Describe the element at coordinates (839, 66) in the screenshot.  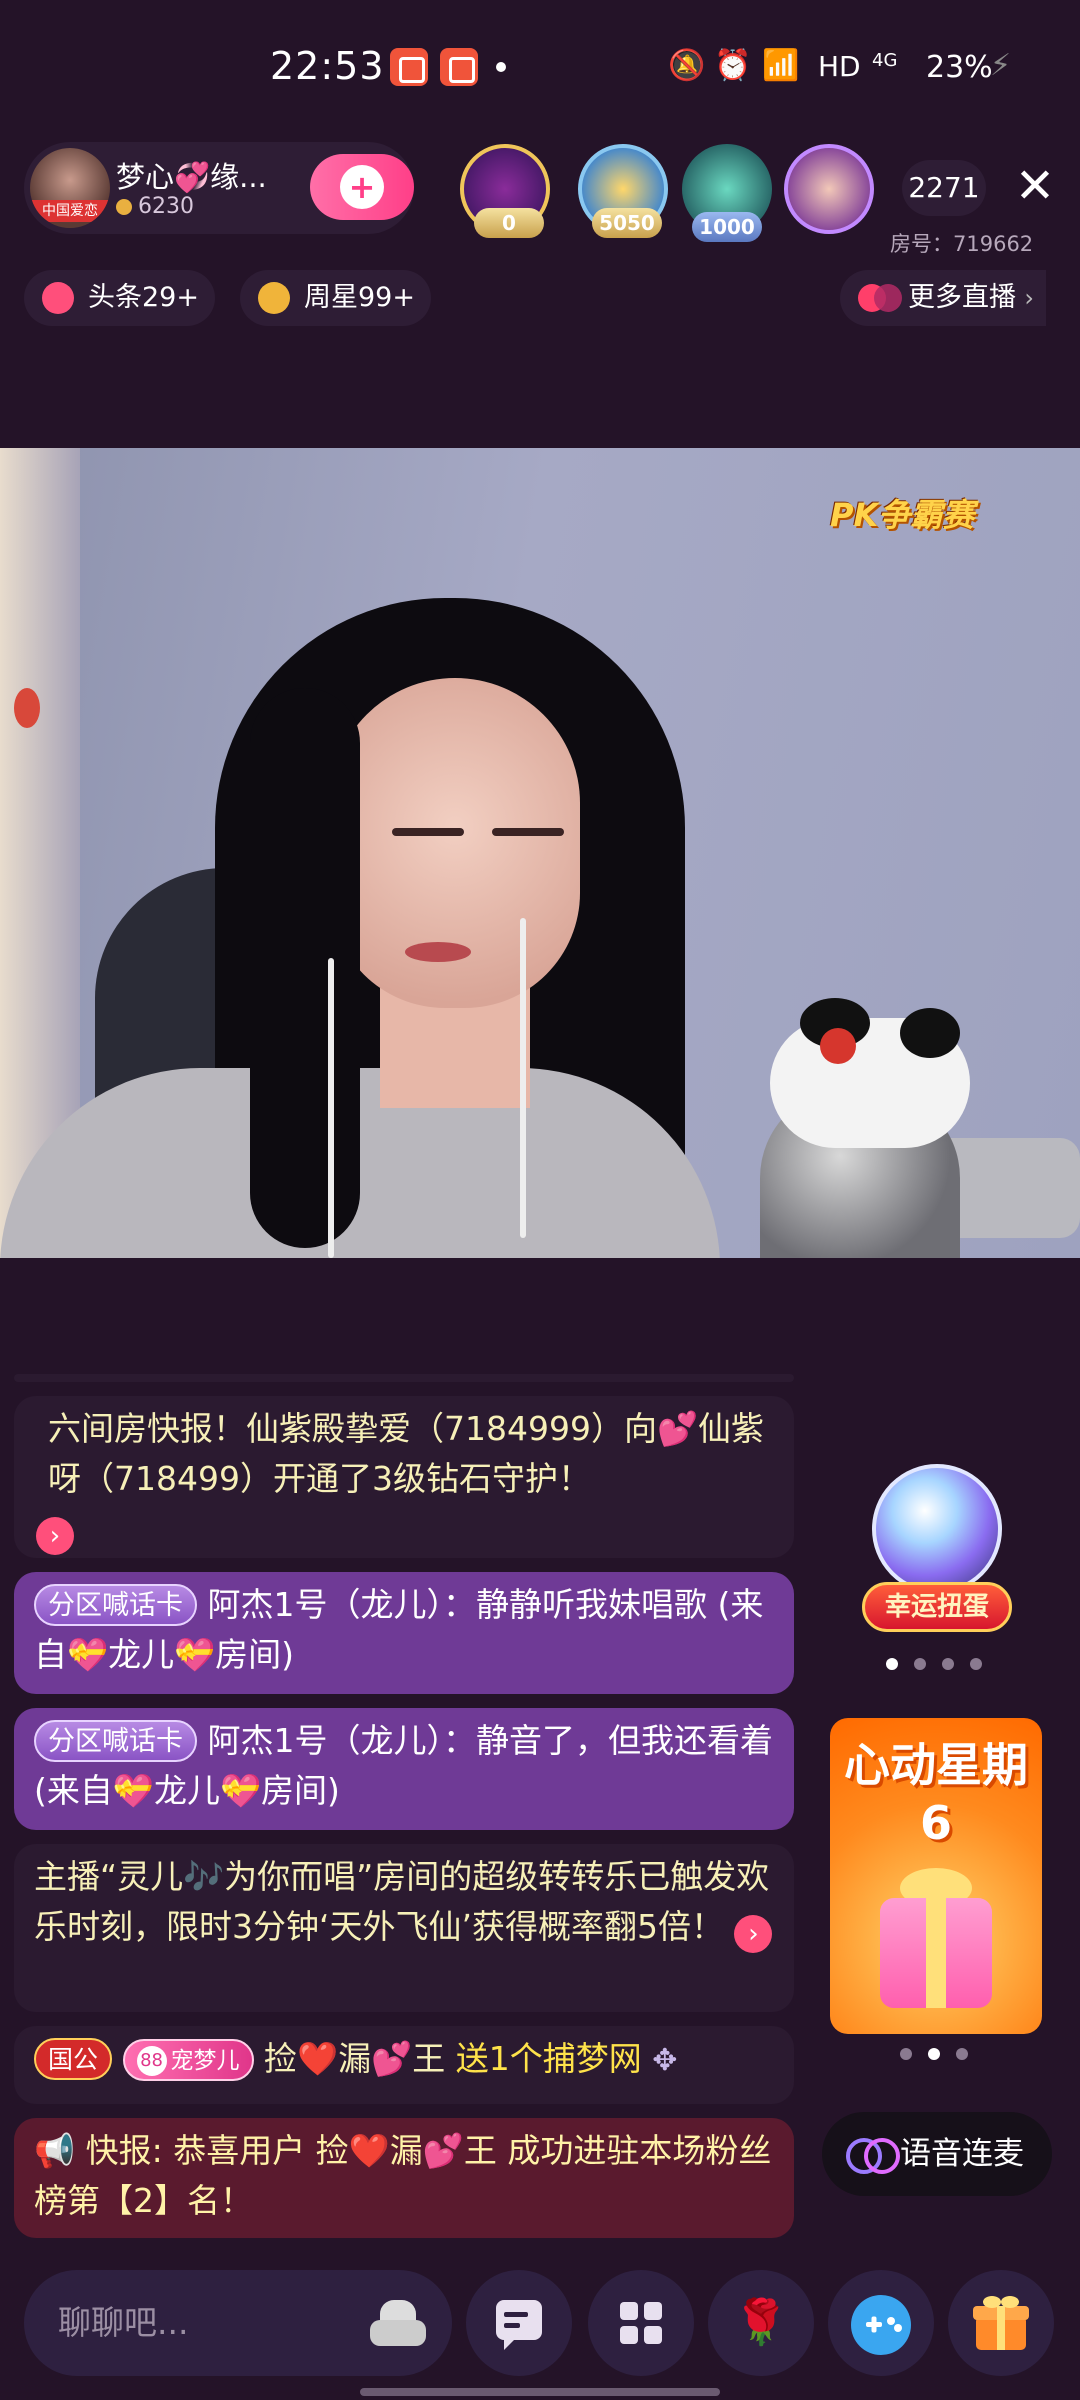
I see `network-label: HD` at that location.